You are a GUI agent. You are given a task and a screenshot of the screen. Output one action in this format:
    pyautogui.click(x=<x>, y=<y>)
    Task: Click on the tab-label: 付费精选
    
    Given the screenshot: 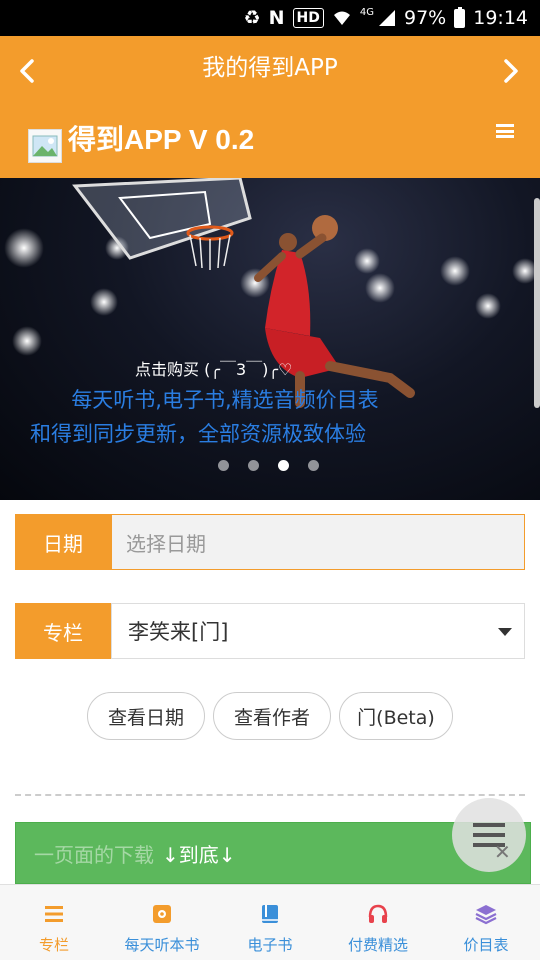 What is the action you would take?
    pyautogui.click(x=377, y=945)
    